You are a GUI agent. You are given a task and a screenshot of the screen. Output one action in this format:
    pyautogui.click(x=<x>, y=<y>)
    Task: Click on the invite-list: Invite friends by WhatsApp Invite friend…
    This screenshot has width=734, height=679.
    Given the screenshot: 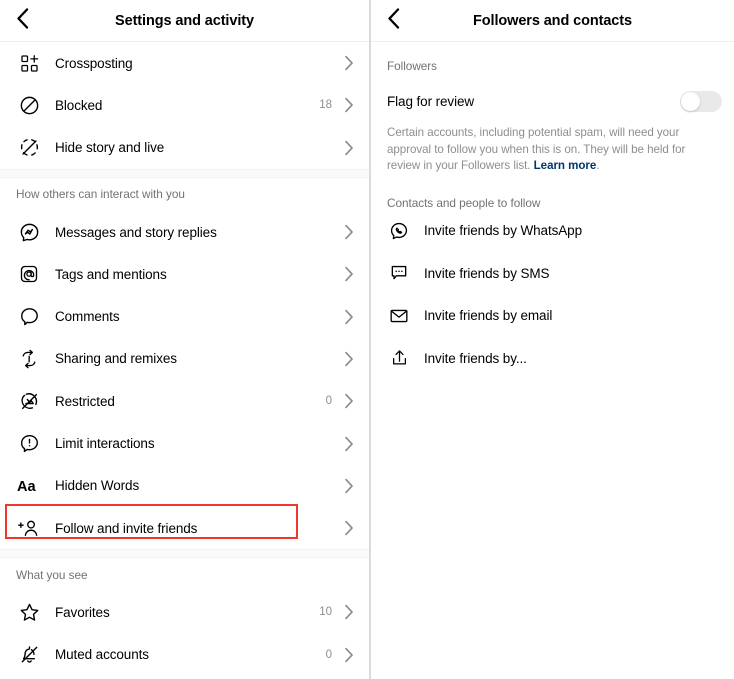 What is the action you would take?
    pyautogui.click(x=552, y=295)
    